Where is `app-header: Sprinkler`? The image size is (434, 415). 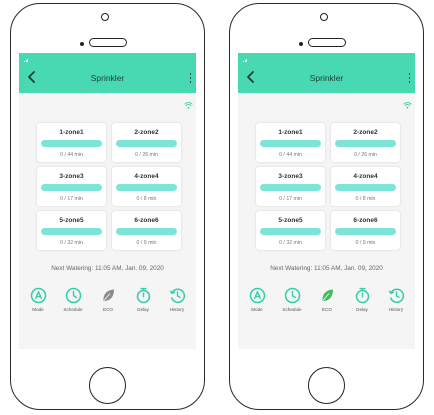
app-header: Sprinkler is located at coordinates (107, 73).